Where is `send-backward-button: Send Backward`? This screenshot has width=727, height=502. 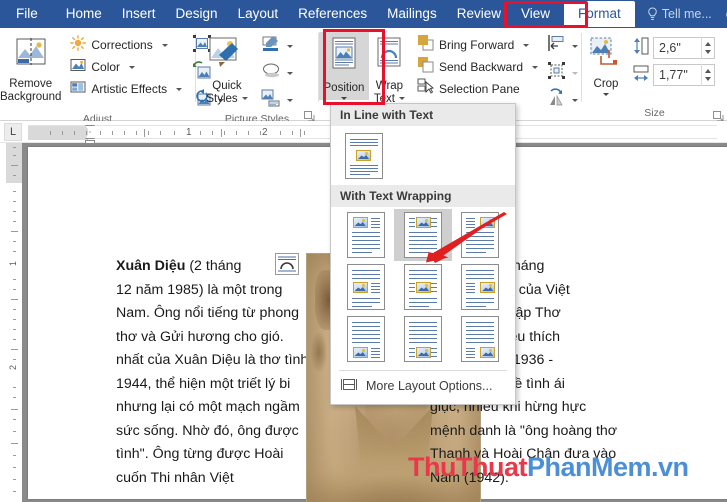
send-backward-button: Send Backward is located at coordinates (477, 67).